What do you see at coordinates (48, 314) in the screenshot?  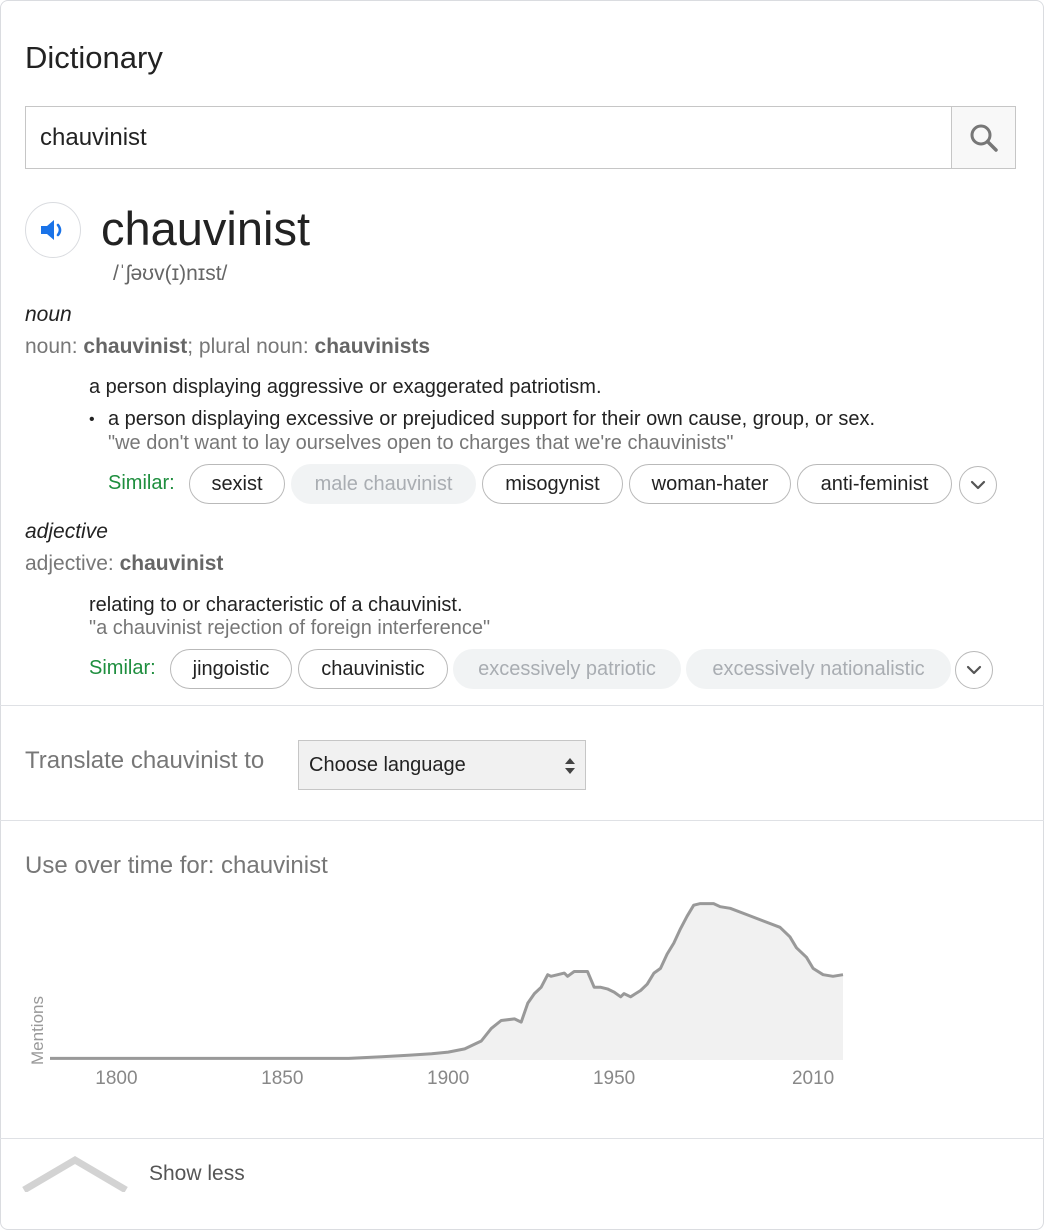 I see `pos-noun: noun` at bounding box center [48, 314].